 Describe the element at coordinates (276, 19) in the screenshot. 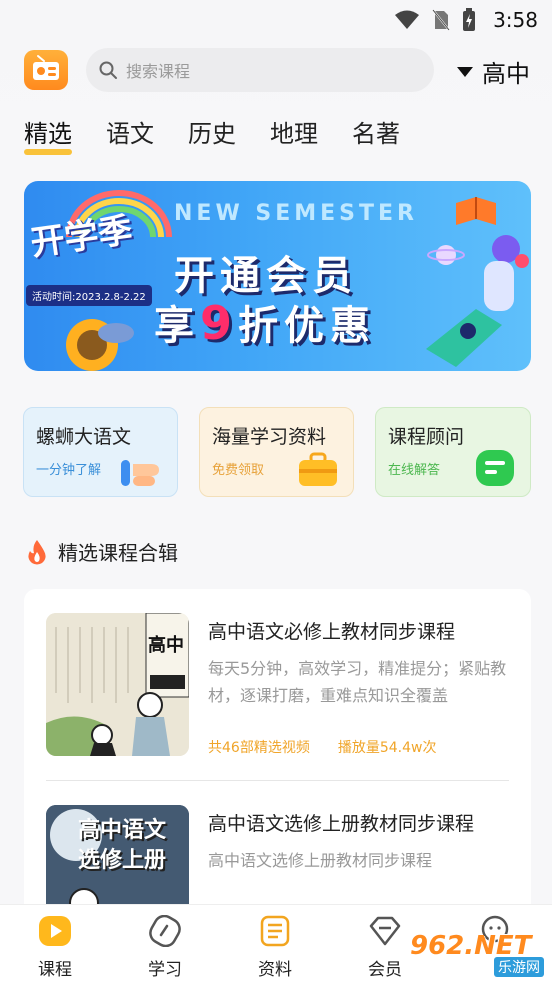

I see `status-bar: 3:58` at that location.